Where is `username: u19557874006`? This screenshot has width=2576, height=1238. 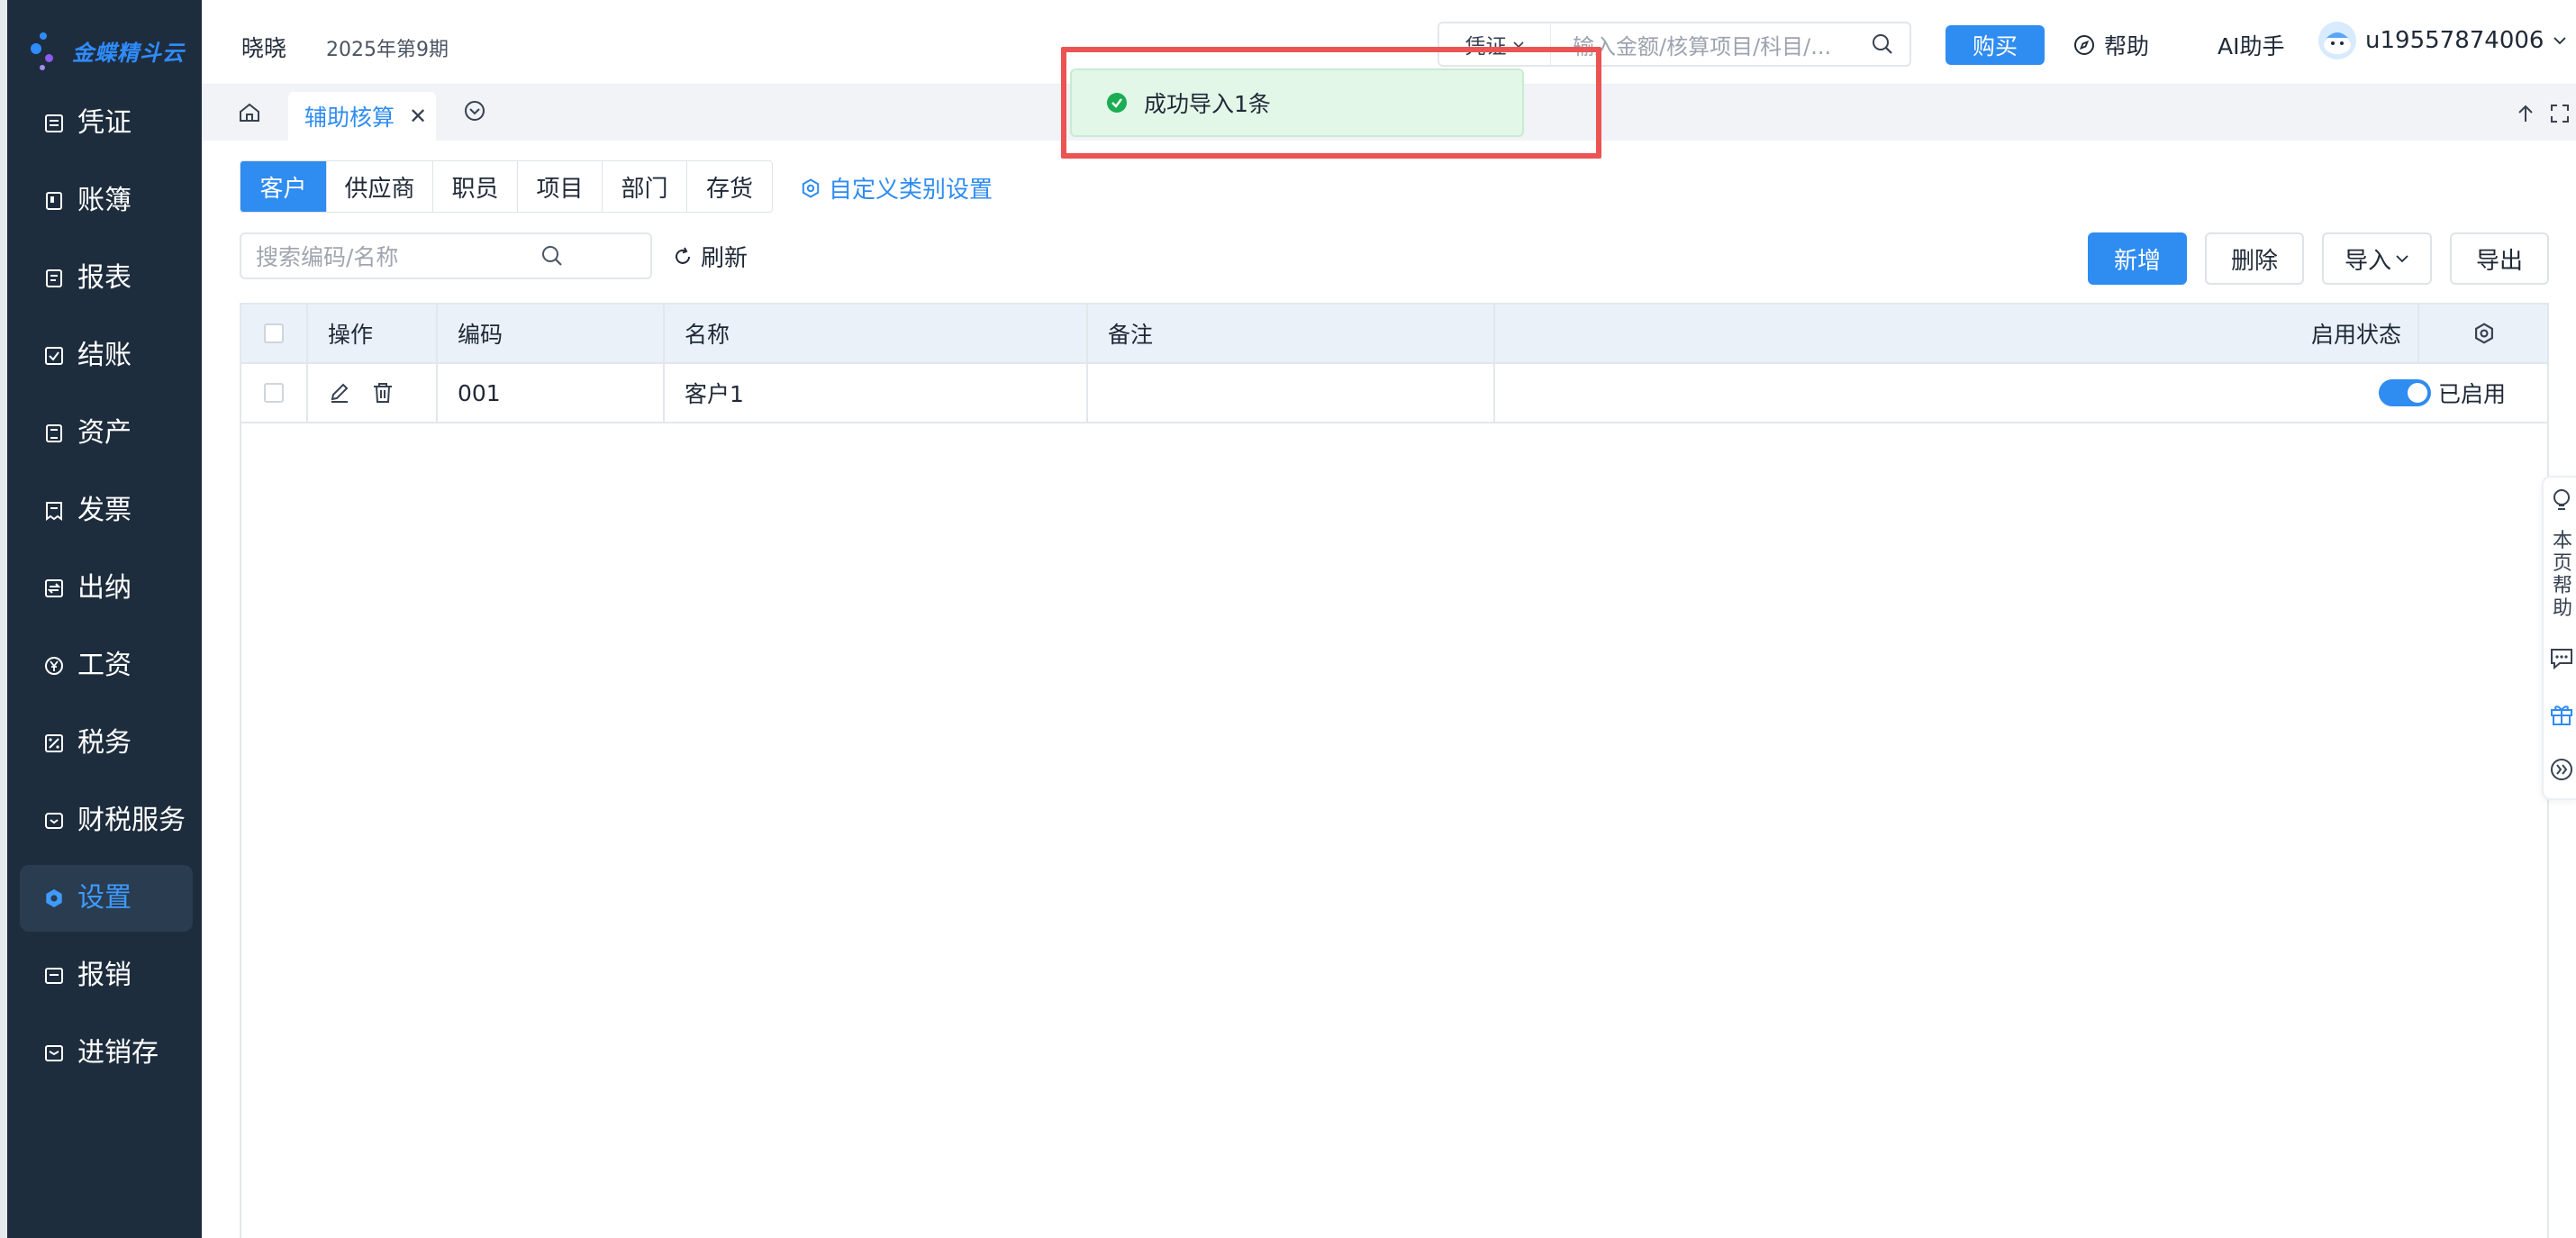
username: u19557874006 is located at coordinates (2454, 40).